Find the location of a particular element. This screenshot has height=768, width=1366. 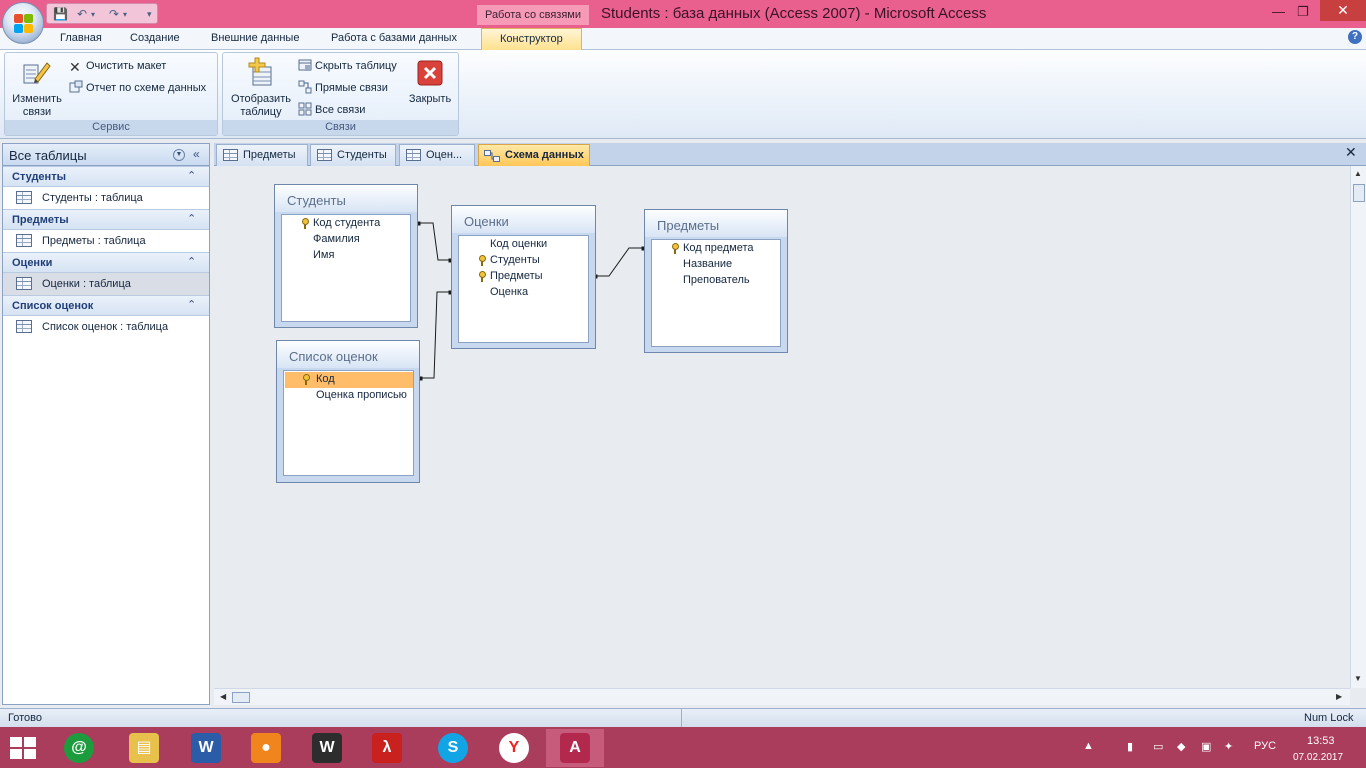

field-name: Имя is located at coordinates (324, 255).